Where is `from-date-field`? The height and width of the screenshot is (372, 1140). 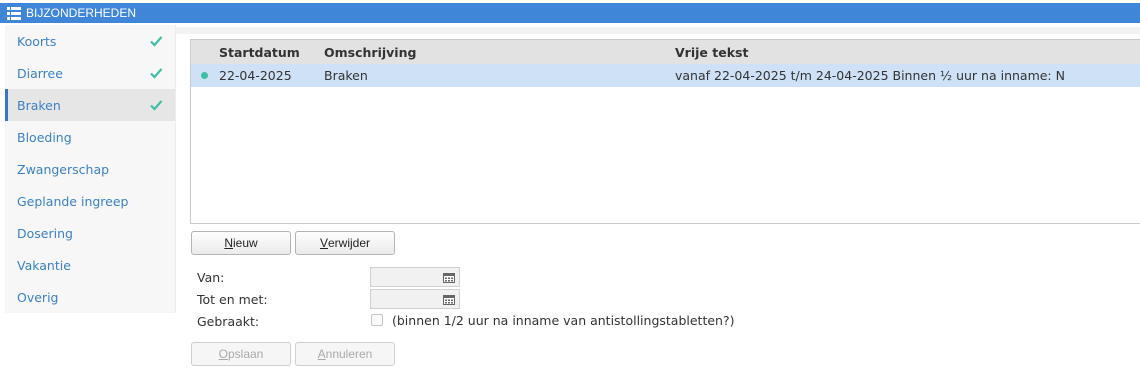
from-date-field is located at coordinates (415, 277).